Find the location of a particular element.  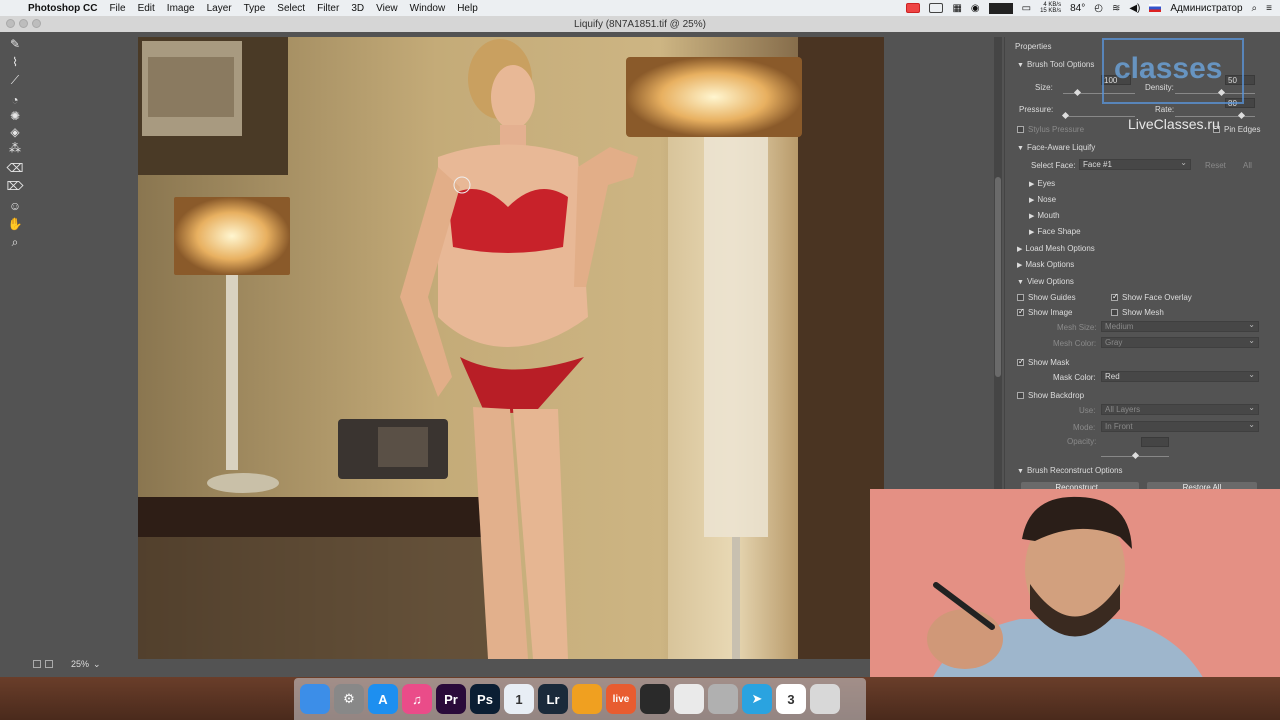

menu-help: Help is located at coordinates (467, 8).